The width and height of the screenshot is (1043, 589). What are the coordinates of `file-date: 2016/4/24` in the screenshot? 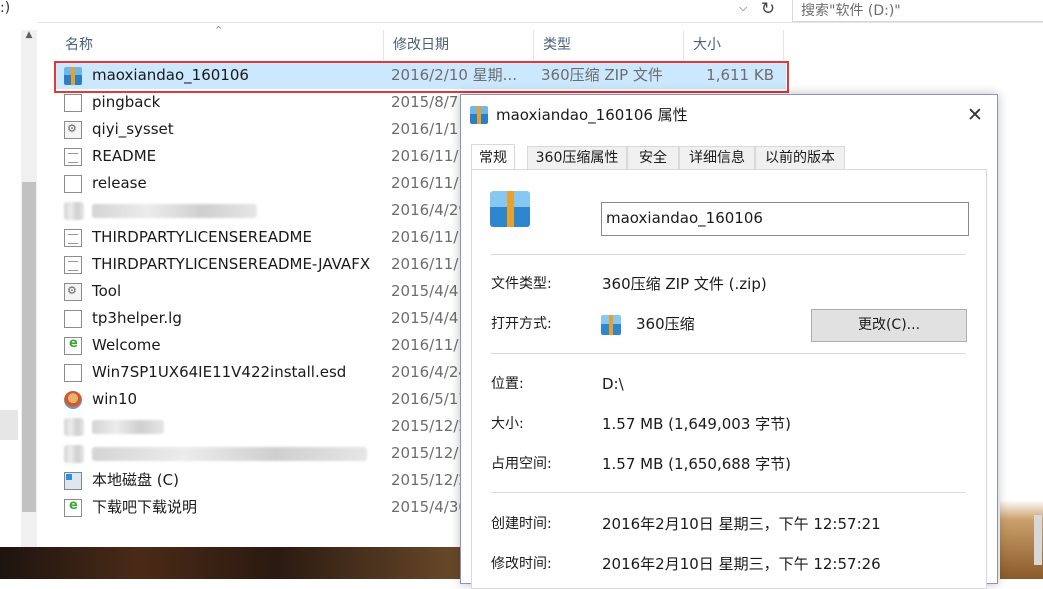 It's located at (429, 372).